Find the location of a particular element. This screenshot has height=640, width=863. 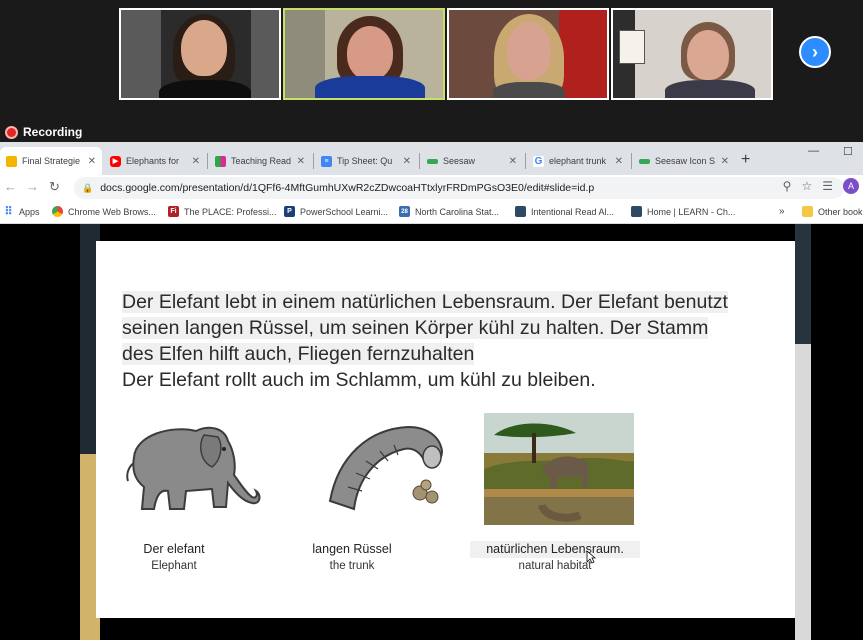

fi-icon: Fi is located at coordinates (173, 211).